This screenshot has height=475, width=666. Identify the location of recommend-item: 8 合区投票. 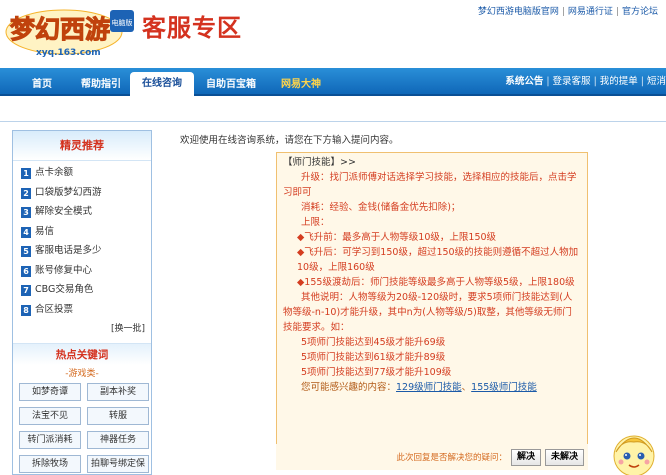
(86, 310).